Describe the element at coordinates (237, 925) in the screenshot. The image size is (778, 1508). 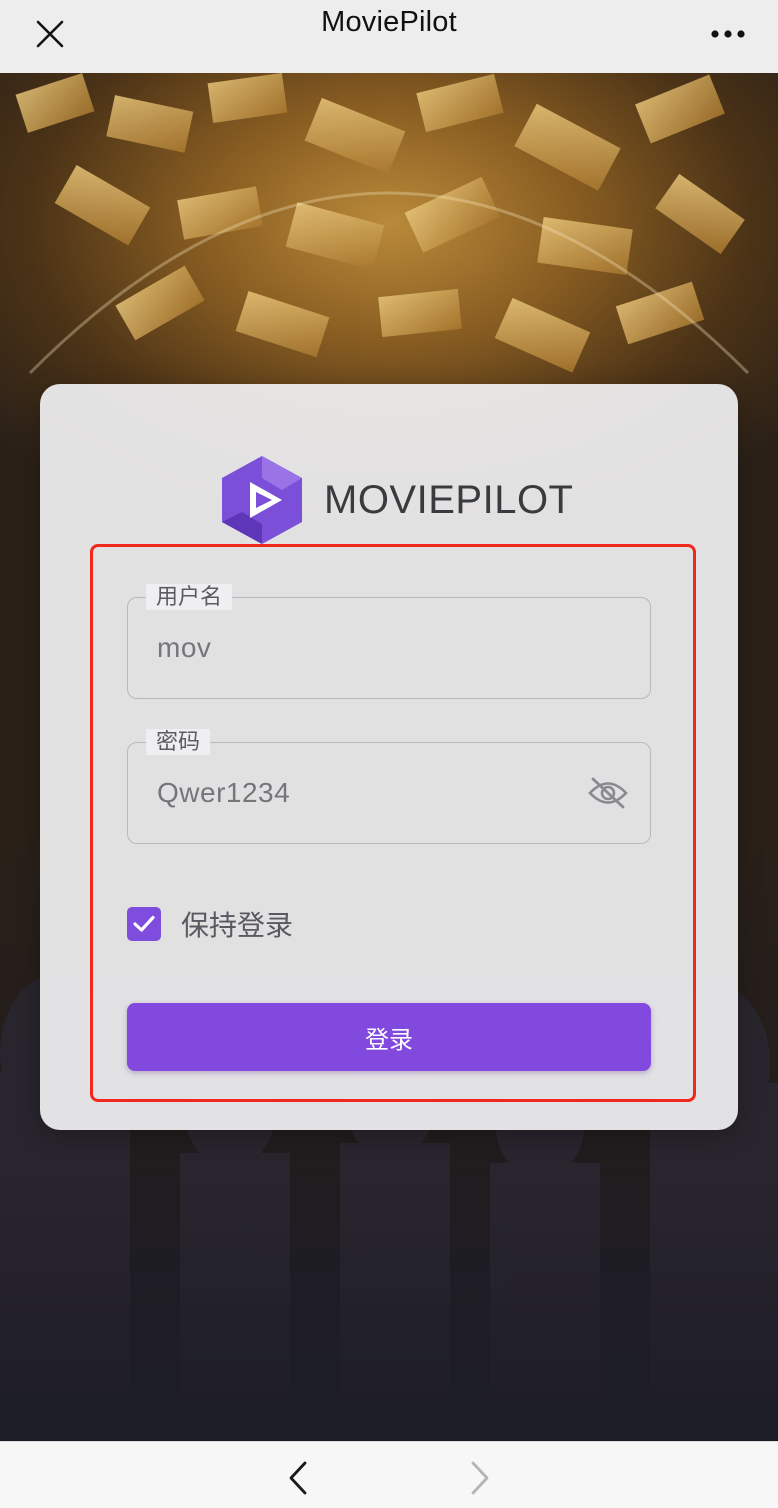
I see `keep-logged-in-label: 保持登录` at that location.